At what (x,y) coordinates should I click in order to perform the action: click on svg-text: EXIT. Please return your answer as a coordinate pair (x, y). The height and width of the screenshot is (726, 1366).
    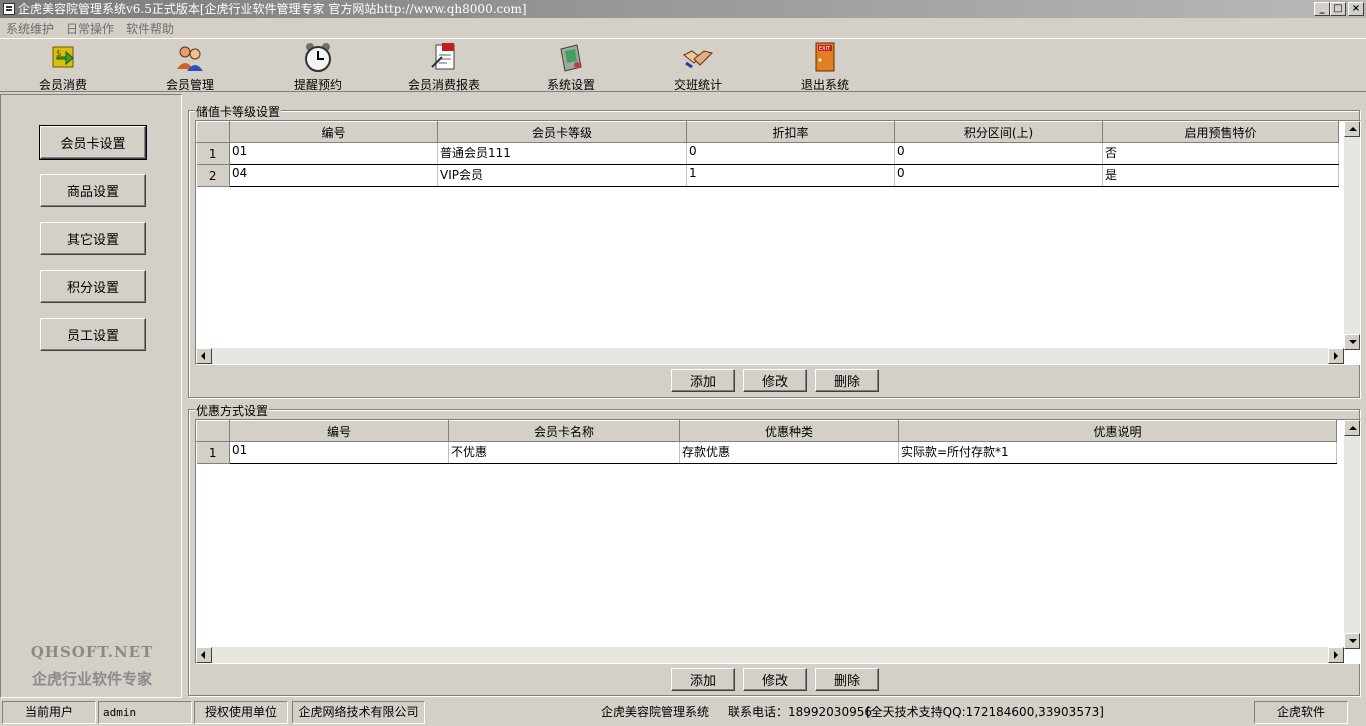
    Looking at the image, I should click on (825, 49).